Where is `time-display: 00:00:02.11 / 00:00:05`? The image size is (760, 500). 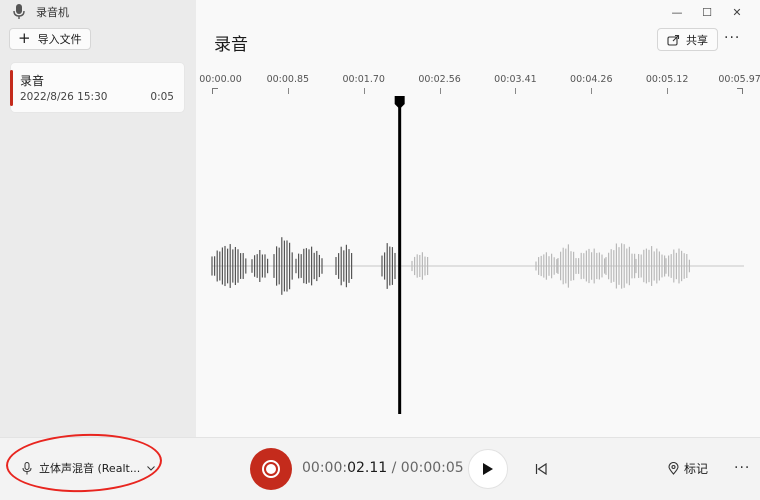 time-display: 00:00:02.11 / 00:00:05 is located at coordinates (383, 468).